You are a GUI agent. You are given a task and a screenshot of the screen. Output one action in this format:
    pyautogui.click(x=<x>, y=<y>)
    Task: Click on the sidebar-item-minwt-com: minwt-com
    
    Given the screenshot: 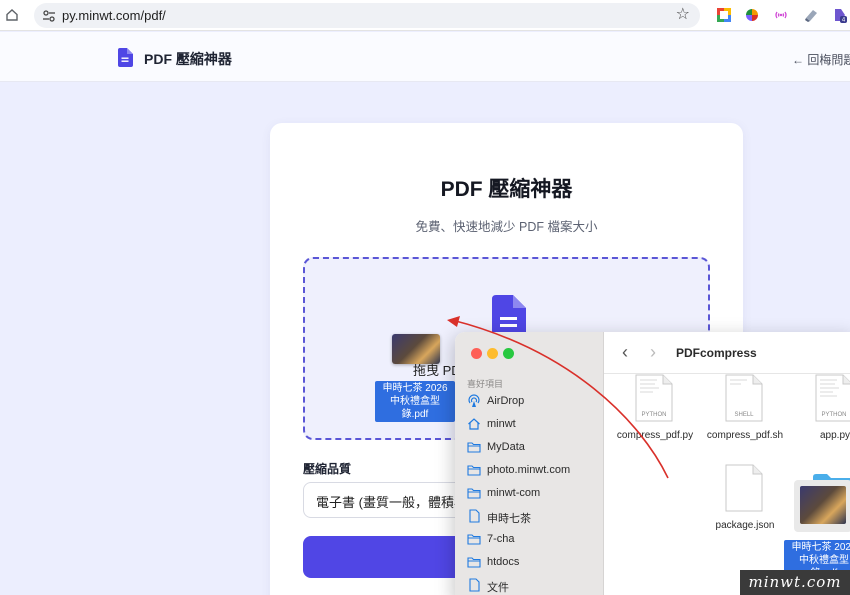 What is the action you would take?
    pyautogui.click(x=534, y=494)
    